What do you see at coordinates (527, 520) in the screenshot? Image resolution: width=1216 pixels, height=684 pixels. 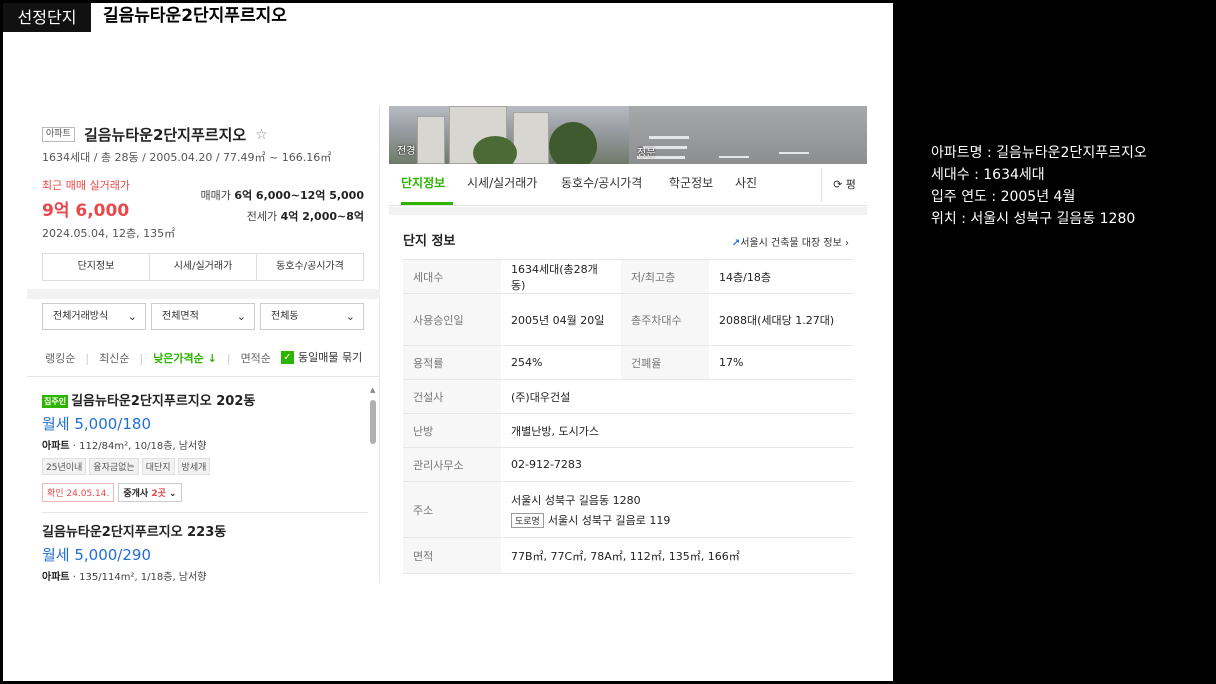 I see `road-address-tag: 도로명` at bounding box center [527, 520].